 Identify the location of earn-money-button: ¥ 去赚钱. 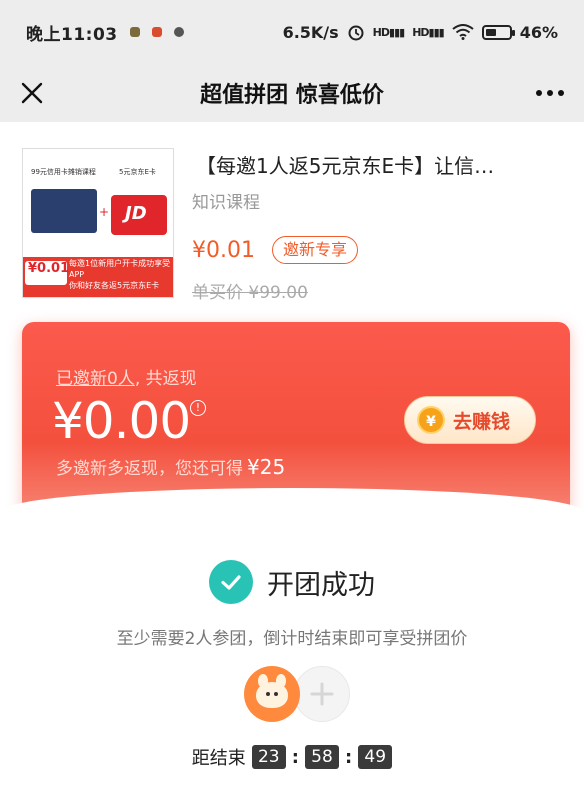
(470, 420).